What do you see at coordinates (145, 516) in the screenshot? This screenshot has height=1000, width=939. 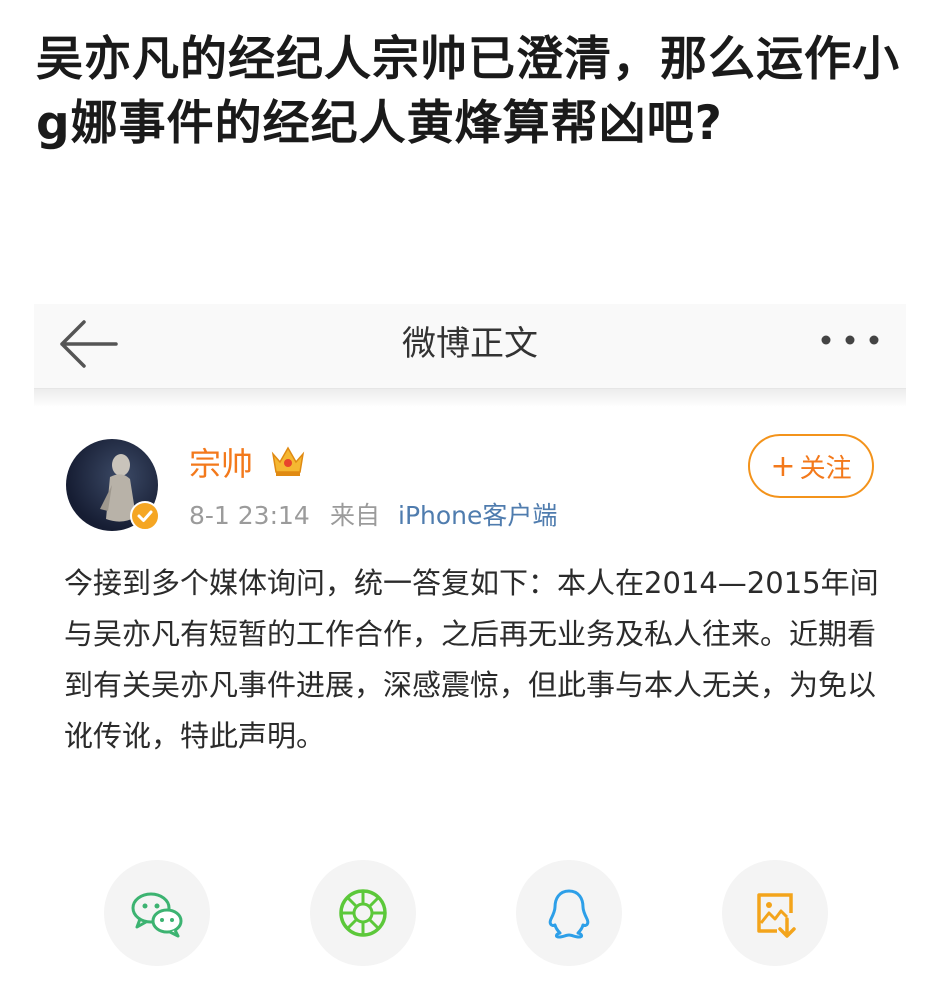 I see `verified-icon` at bounding box center [145, 516].